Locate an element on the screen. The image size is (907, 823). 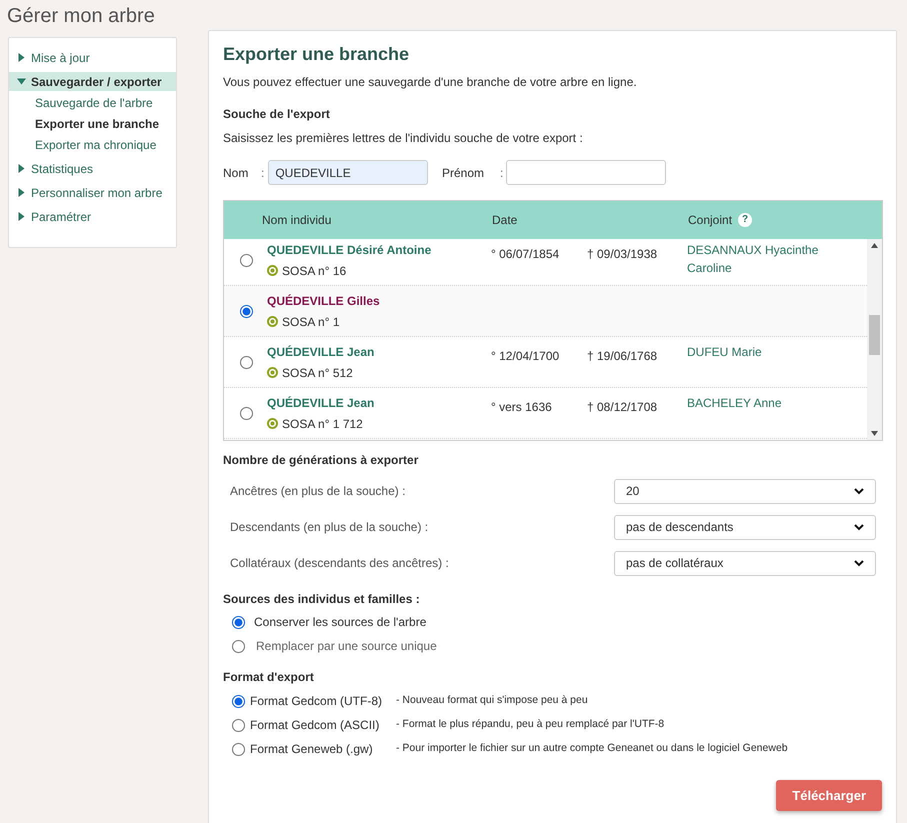
field-label: Prénom is located at coordinates (464, 173).